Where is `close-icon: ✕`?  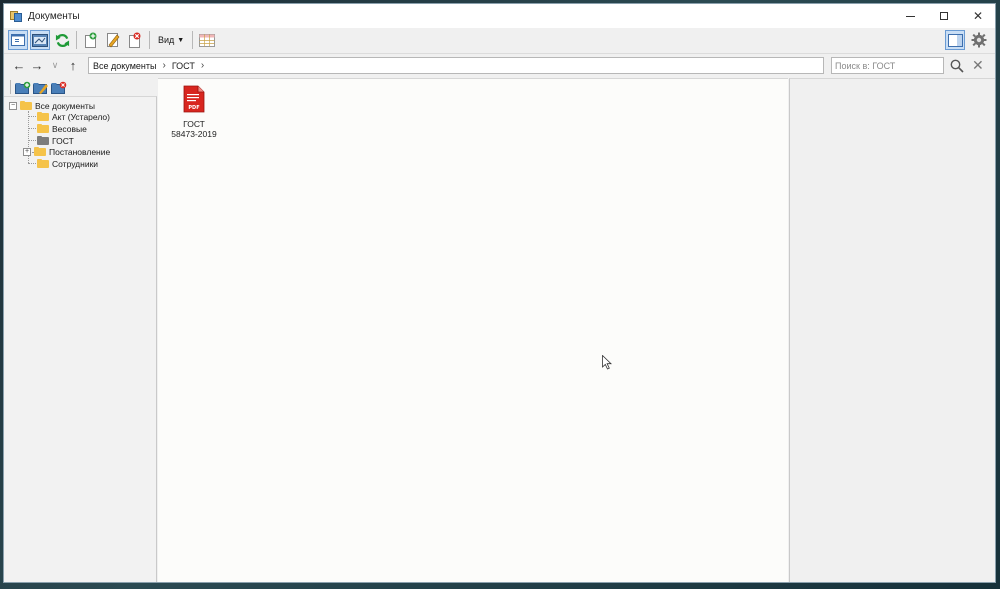
close-icon: ✕ is located at coordinates (978, 16).